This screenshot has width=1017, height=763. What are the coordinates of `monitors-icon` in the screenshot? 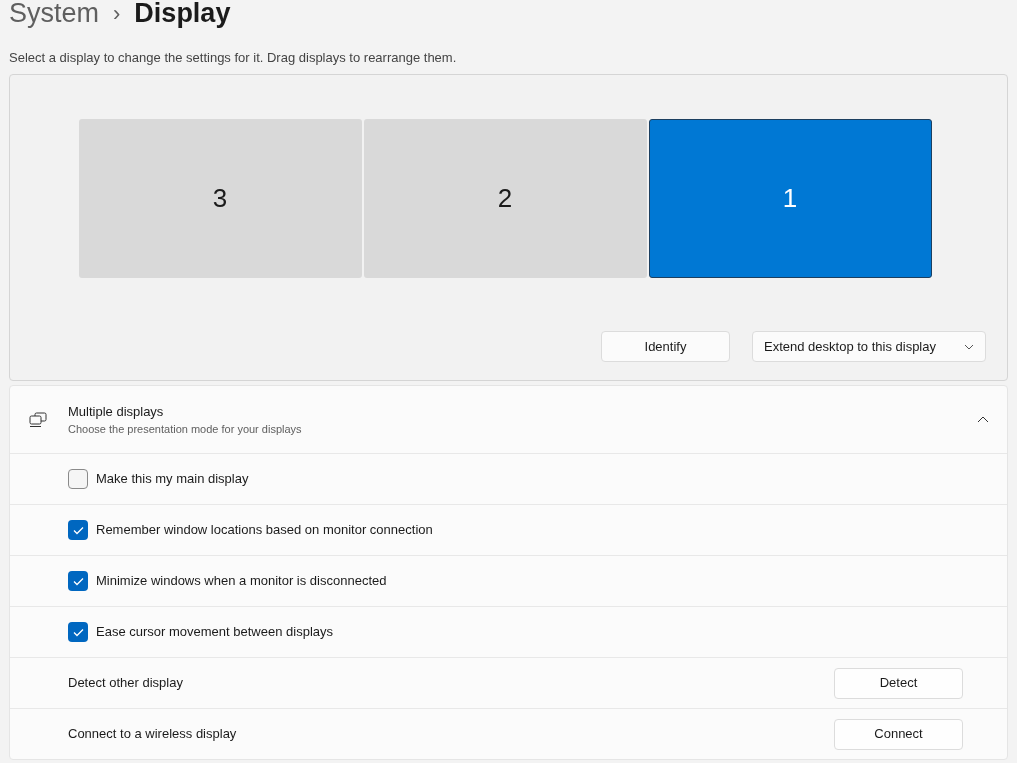 It's located at (38, 419).